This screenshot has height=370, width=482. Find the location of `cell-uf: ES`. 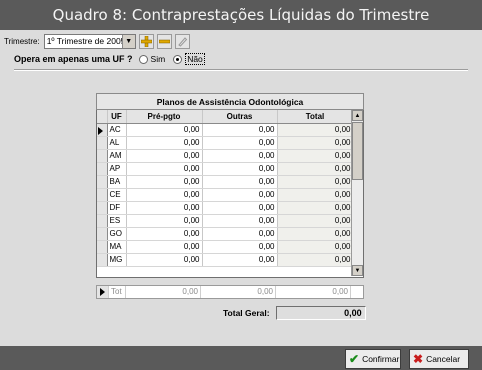

cell-uf: ES is located at coordinates (117, 221).